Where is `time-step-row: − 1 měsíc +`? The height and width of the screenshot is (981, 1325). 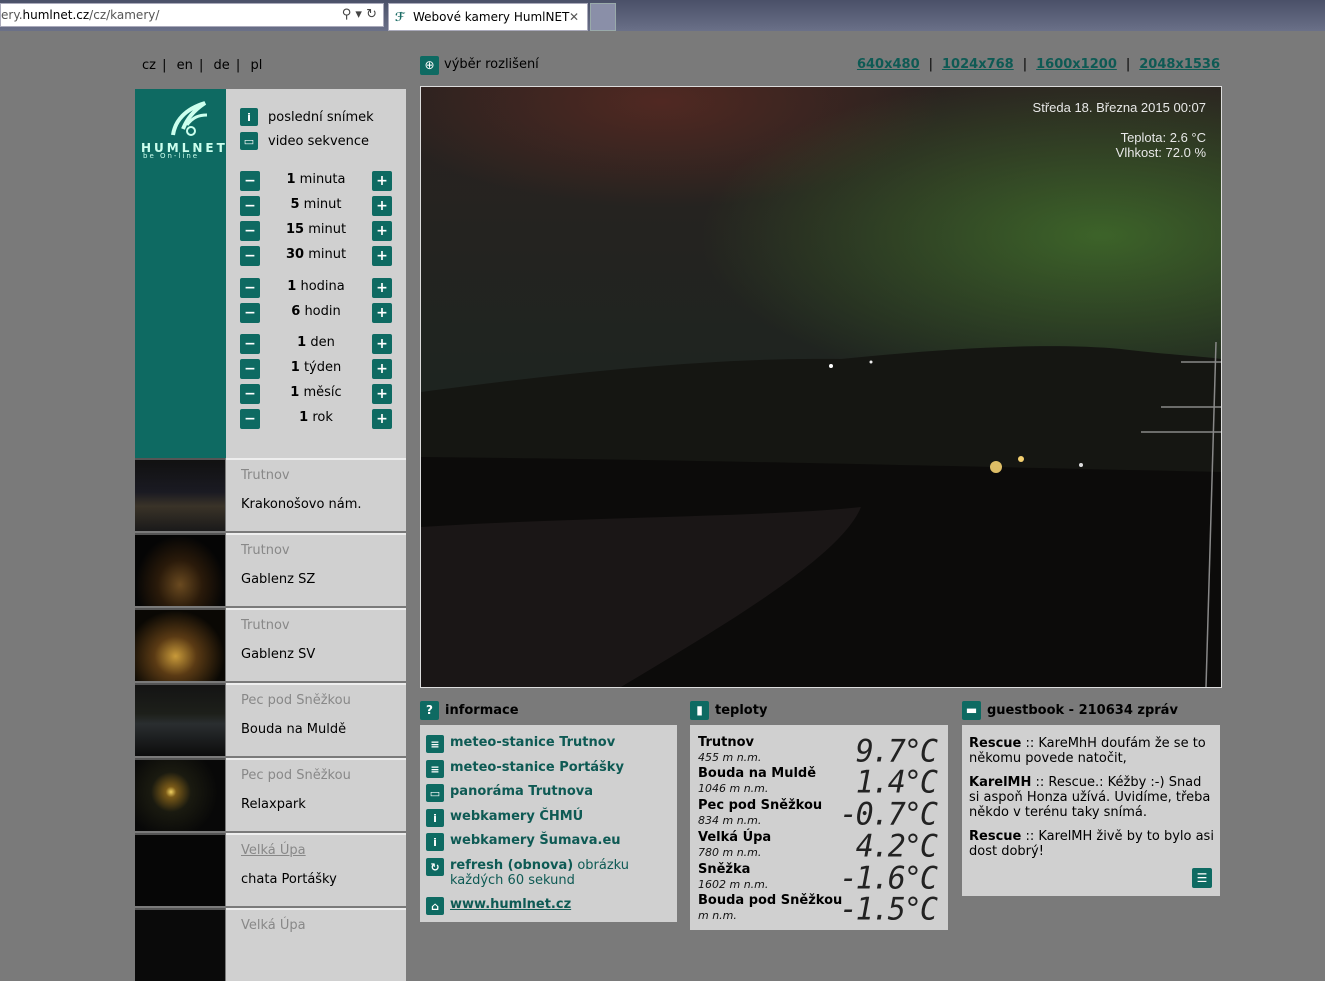 time-step-row: − 1 měsíc + is located at coordinates (316, 394).